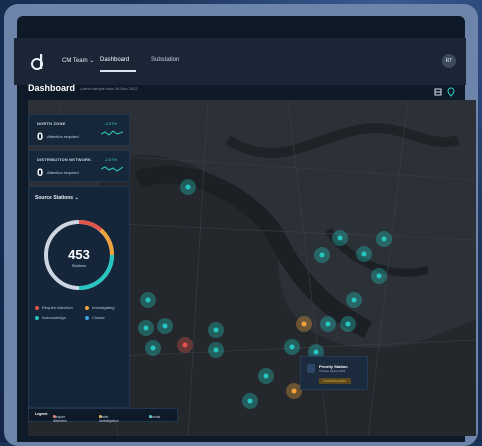  Describe the element at coordinates (311, 368) in the screenshot. I see `station-icon` at that location.